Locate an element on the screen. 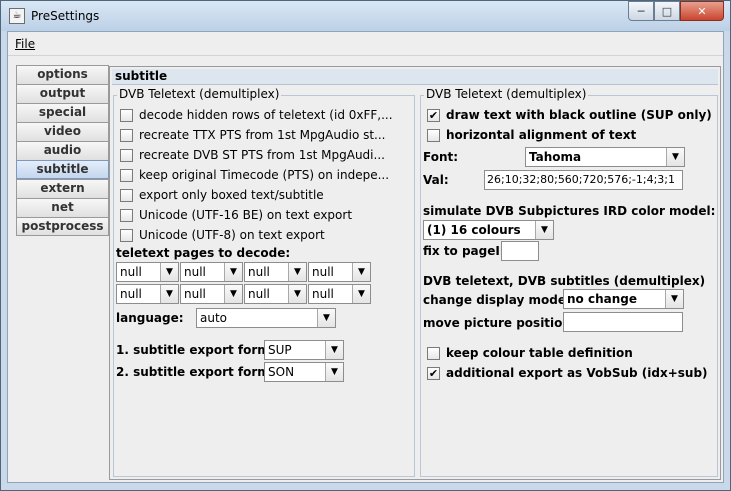 Image resolution: width=731 pixels, height=491 pixels. checkbox-row-boxed-text: export only boxed text/subtitle is located at coordinates (222, 195).